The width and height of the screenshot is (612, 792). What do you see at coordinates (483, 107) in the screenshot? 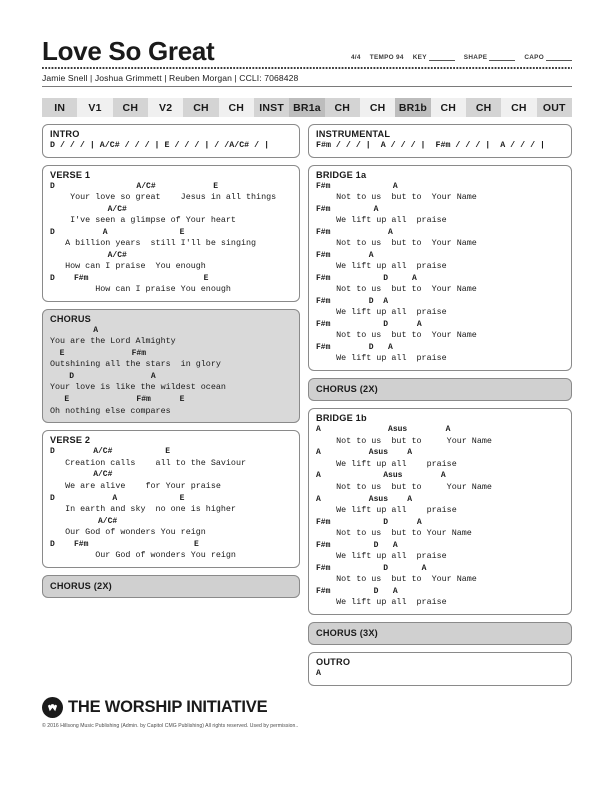
I see `structure-cell-ch-12: CH` at bounding box center [483, 107].